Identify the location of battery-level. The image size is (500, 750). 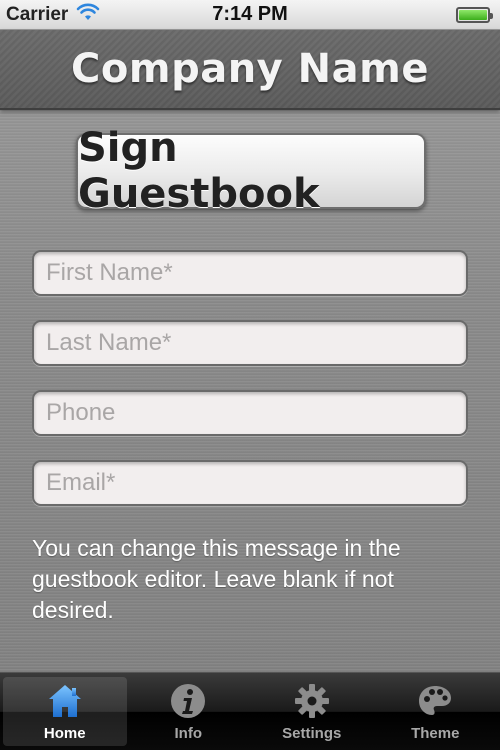
(473, 14).